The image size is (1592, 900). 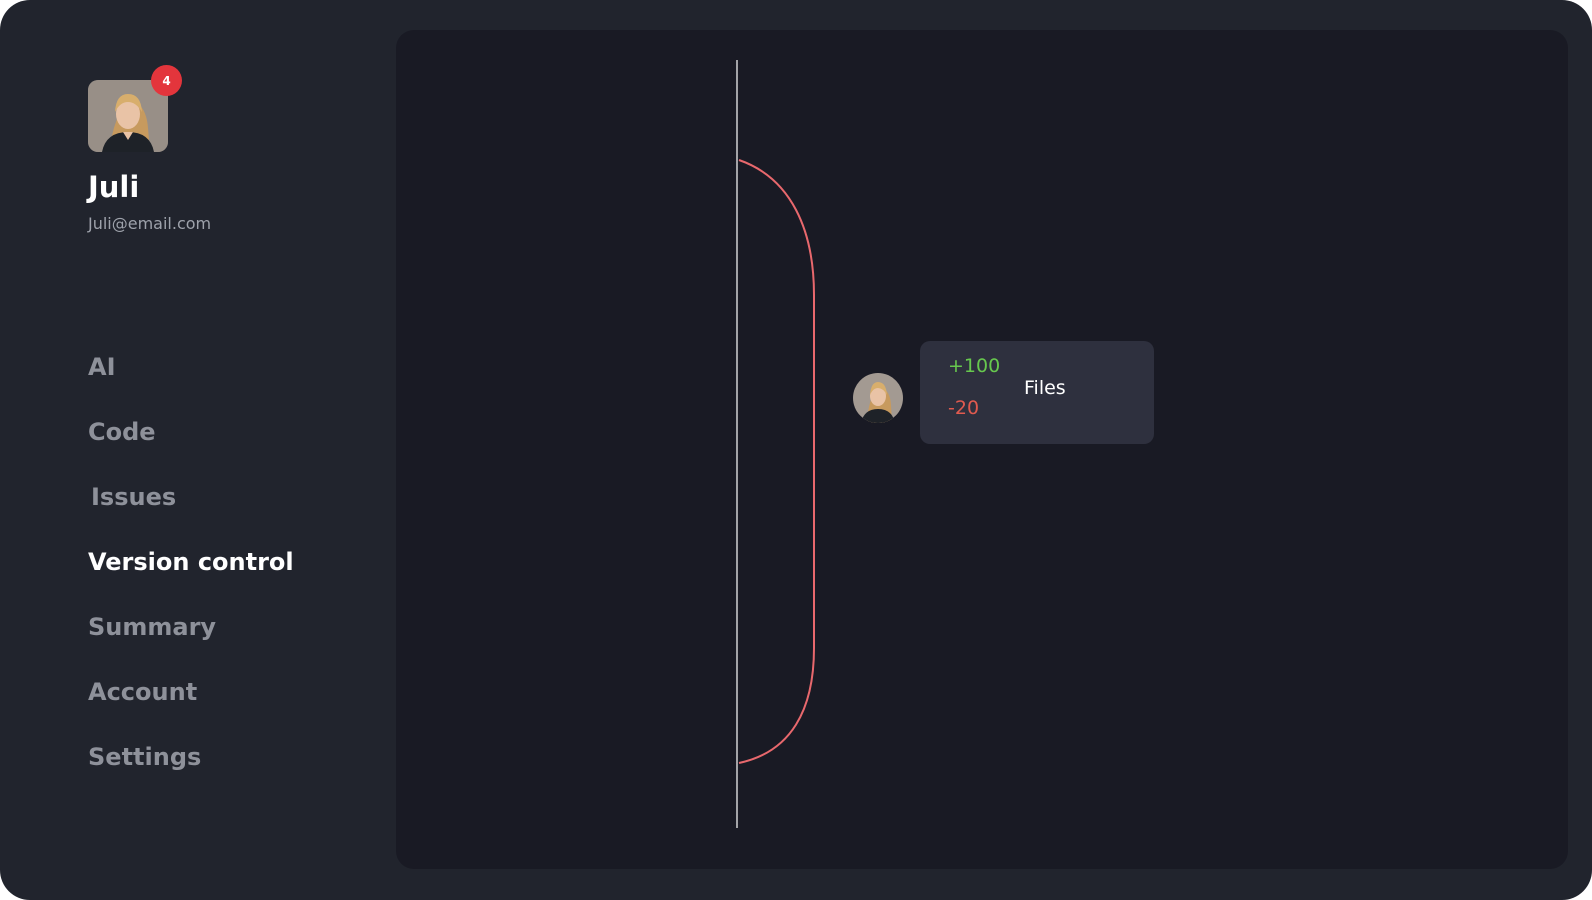 What do you see at coordinates (135, 108) in the screenshot?
I see `profile-card: 4` at bounding box center [135, 108].